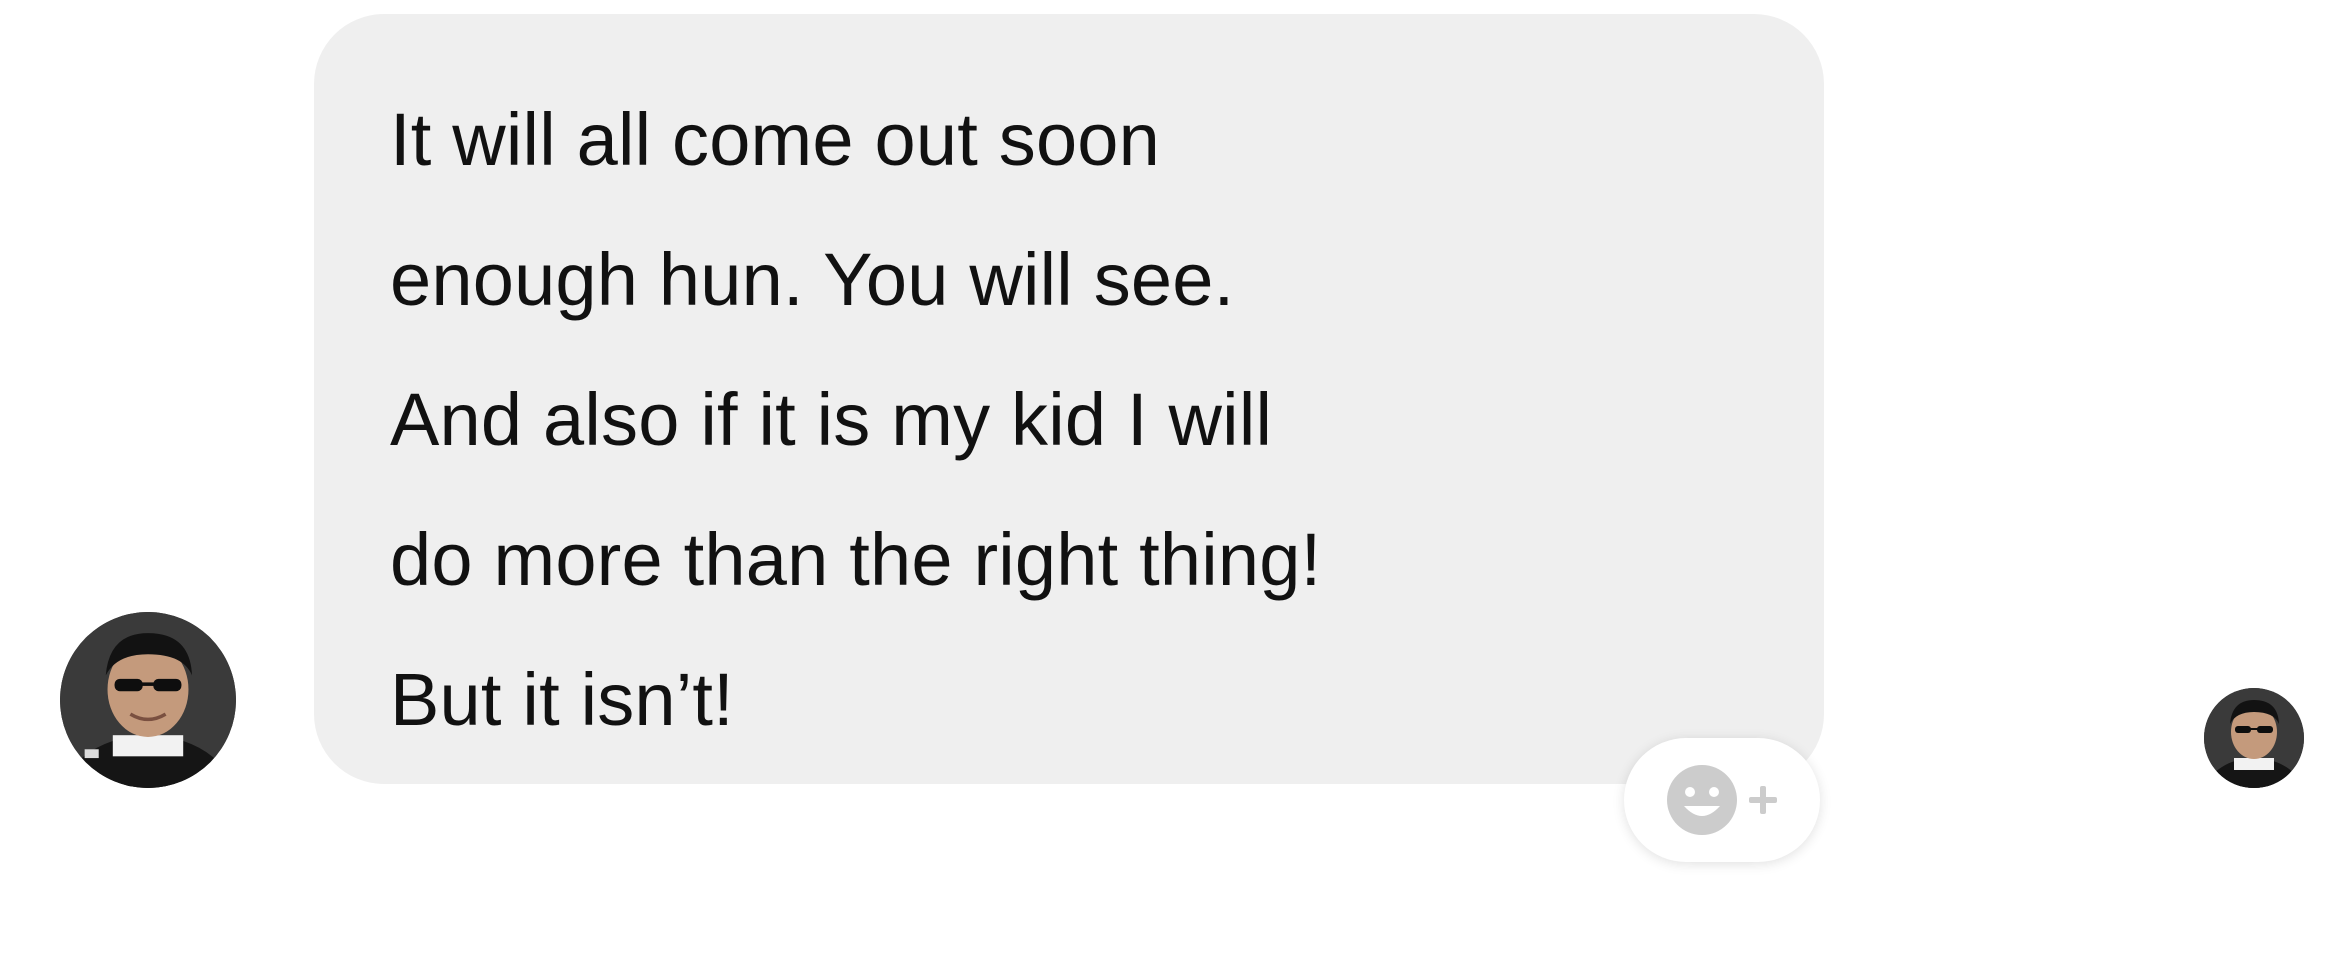 This screenshot has width=2328, height=968. Describe the element at coordinates (562, 699) in the screenshot. I see `message-line: But it isn’t!` at that location.